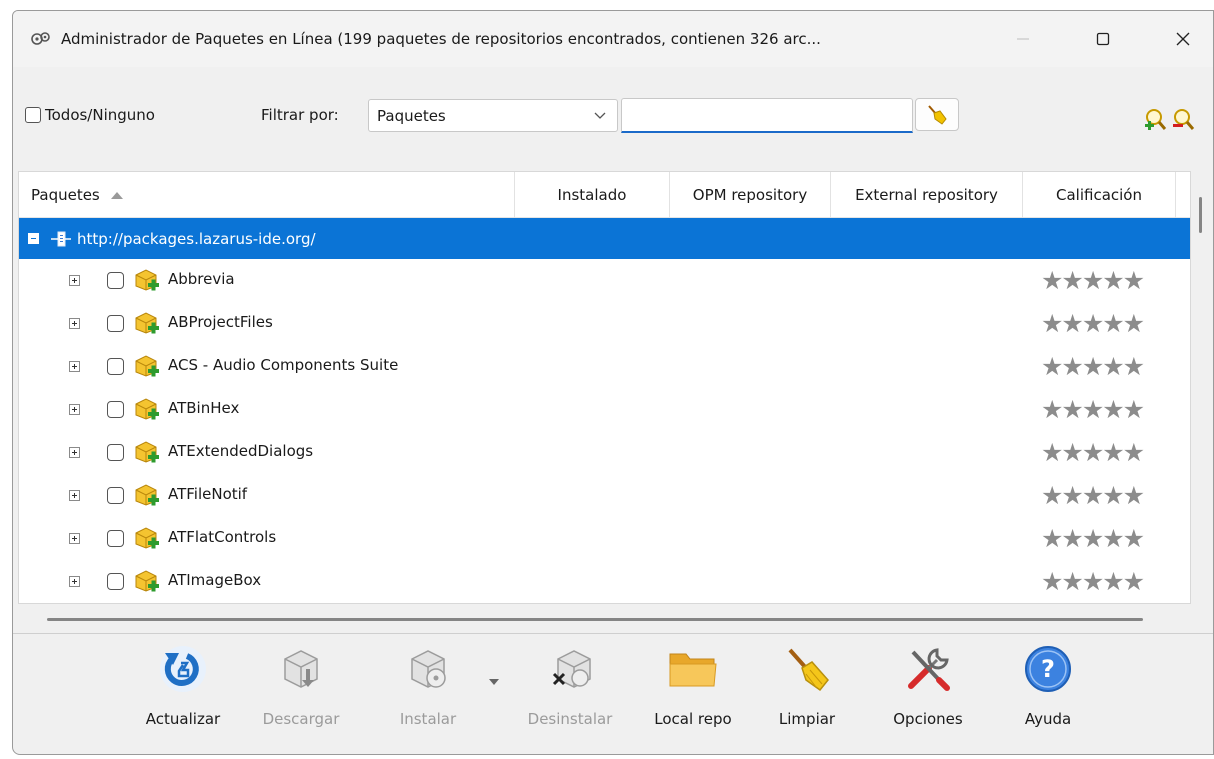 Image resolution: width=1214 pixels, height=759 pixels. I want to click on collapse-all-button, so click(1184, 122).